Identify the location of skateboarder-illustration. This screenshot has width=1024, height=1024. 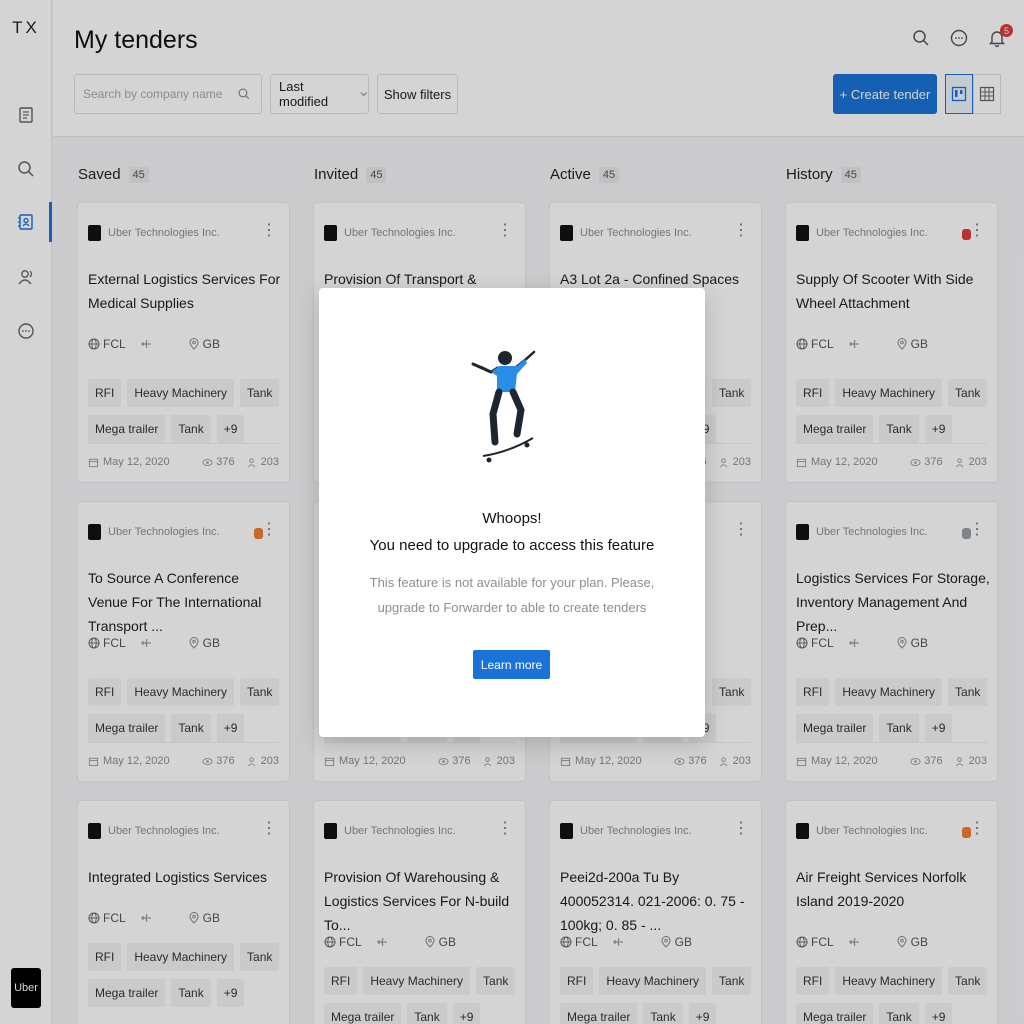
(503, 406).